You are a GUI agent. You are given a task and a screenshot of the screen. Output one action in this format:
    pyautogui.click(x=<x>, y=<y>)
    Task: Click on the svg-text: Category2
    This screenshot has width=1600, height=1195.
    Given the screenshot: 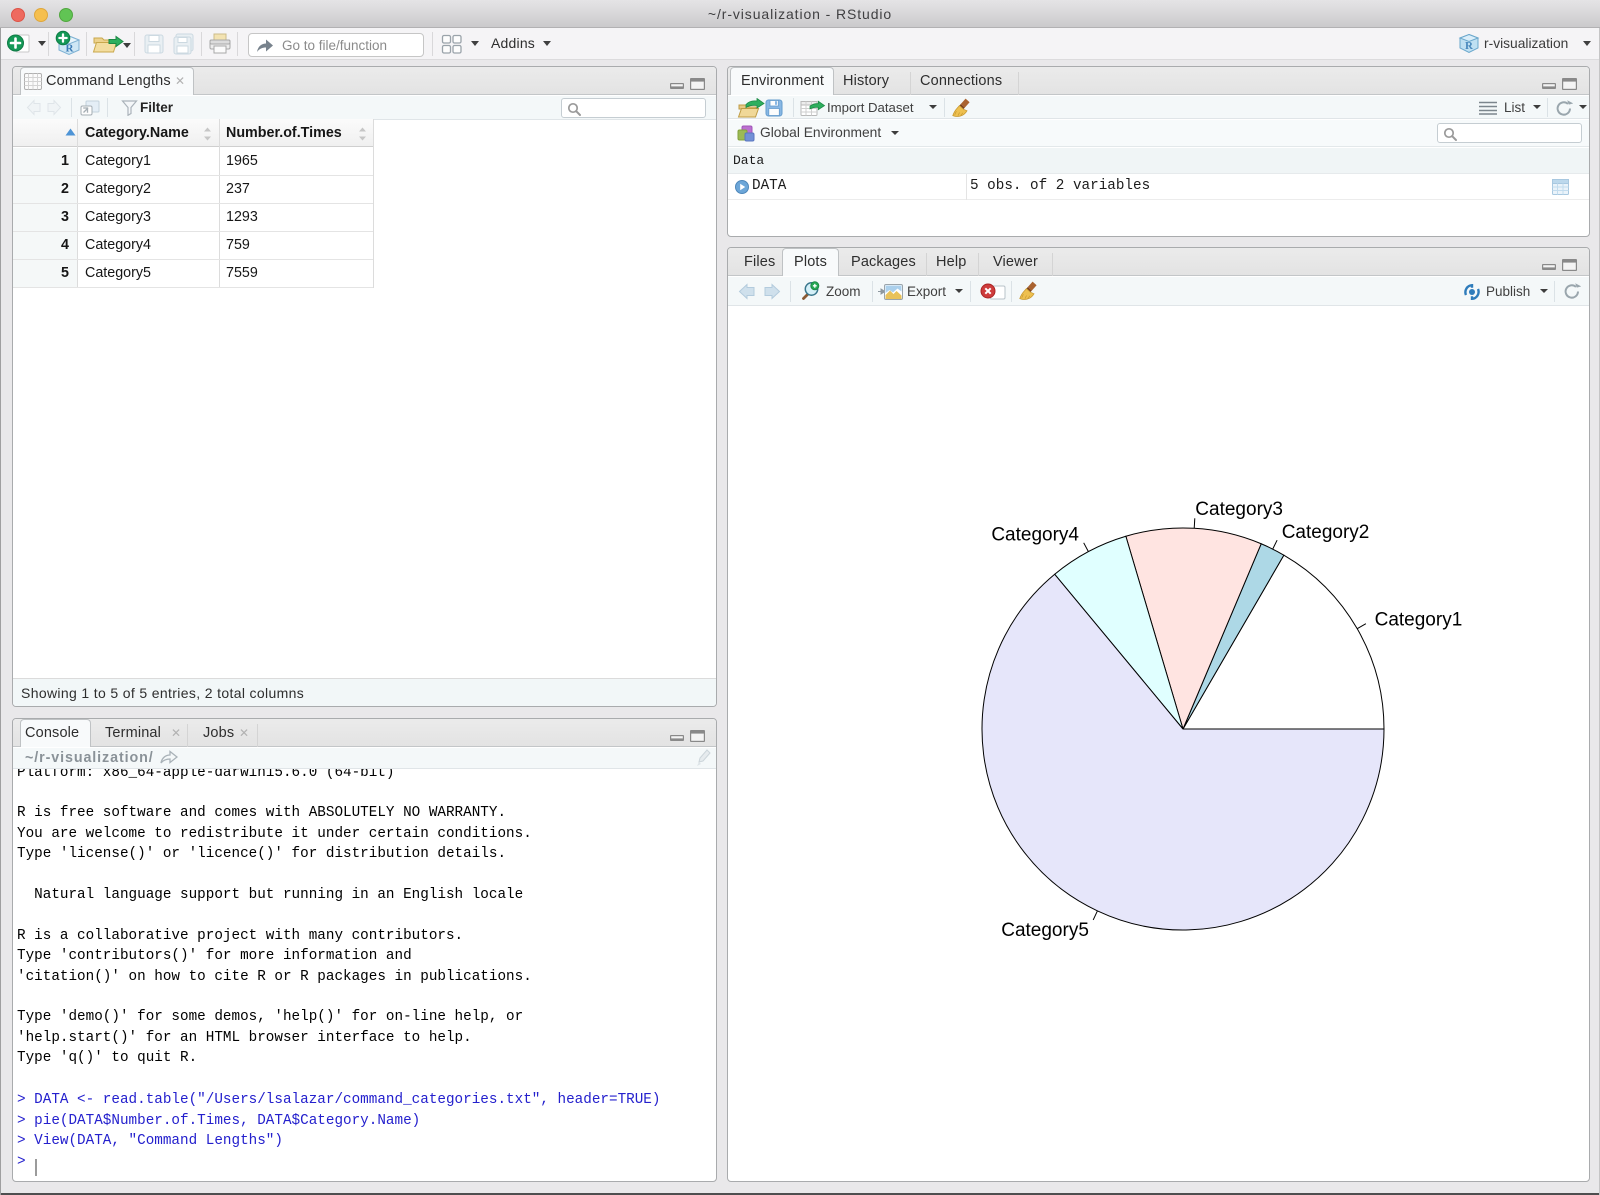 What is the action you would take?
    pyautogui.click(x=1326, y=532)
    